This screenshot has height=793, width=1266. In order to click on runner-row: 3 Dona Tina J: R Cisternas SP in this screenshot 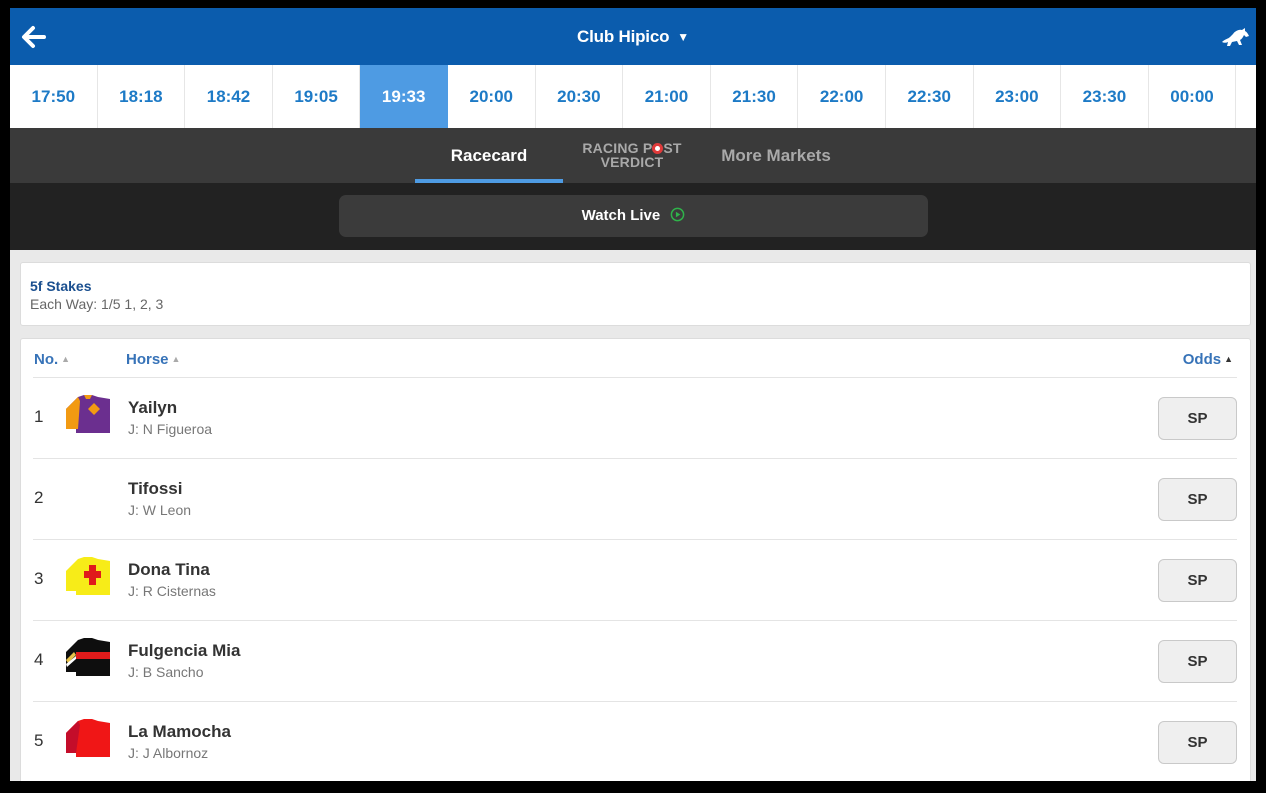, I will do `click(635, 580)`.